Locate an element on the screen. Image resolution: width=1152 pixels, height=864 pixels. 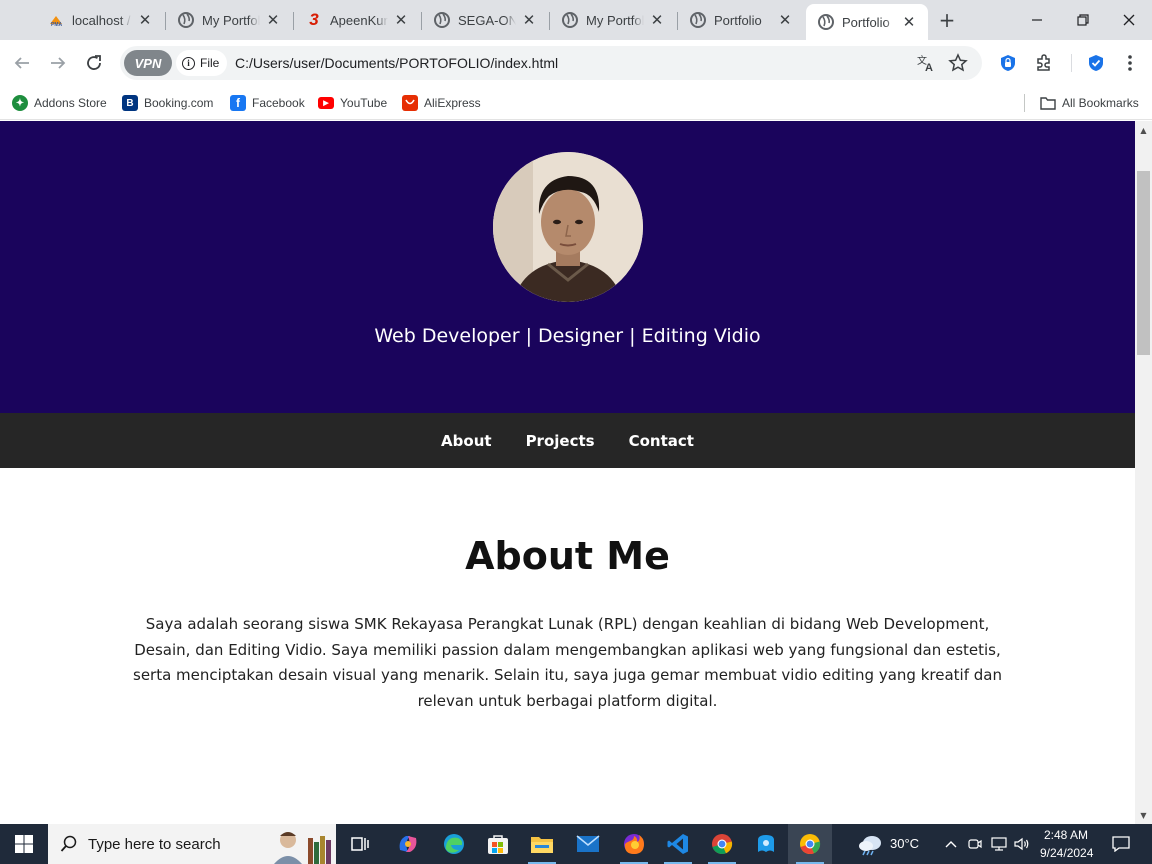
addons-store-icon: ✦ is located at coordinates (20, 103).